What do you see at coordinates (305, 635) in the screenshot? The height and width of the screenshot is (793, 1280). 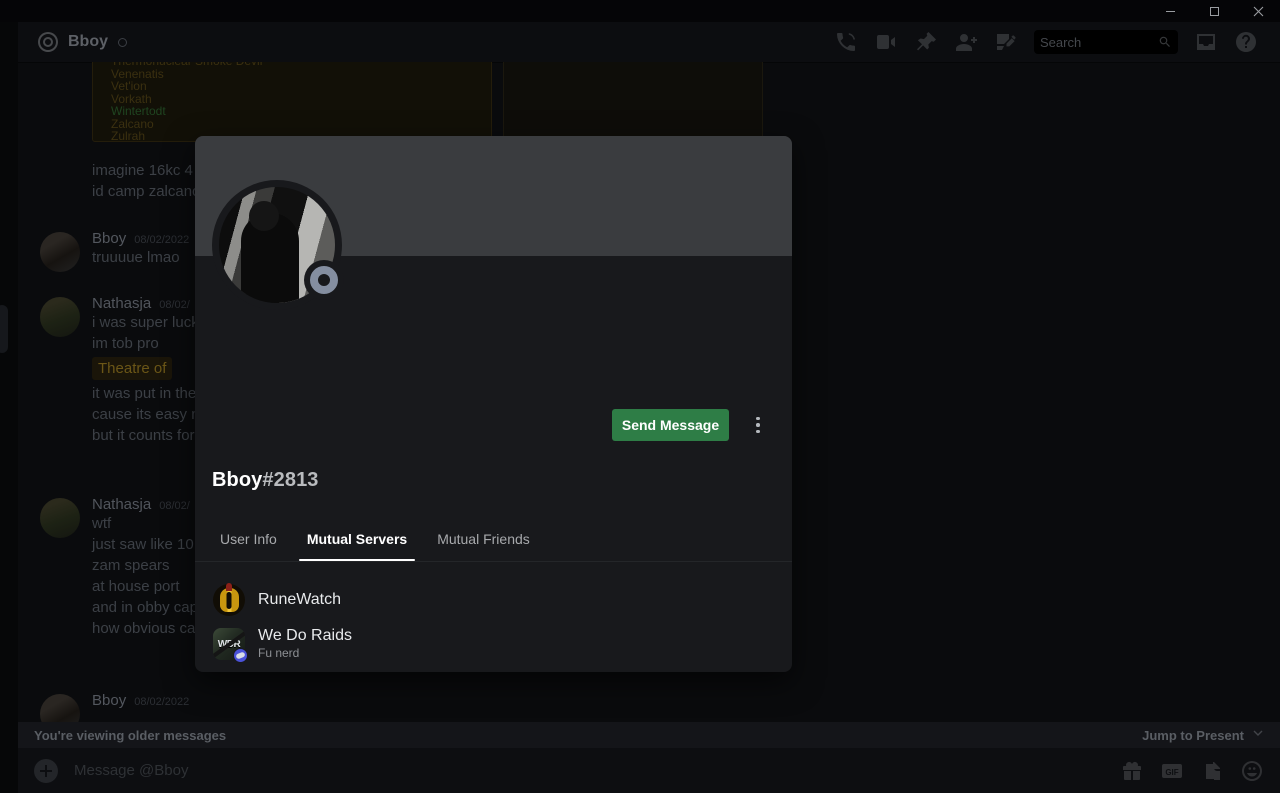 I see `server-name: We Do Raids` at bounding box center [305, 635].